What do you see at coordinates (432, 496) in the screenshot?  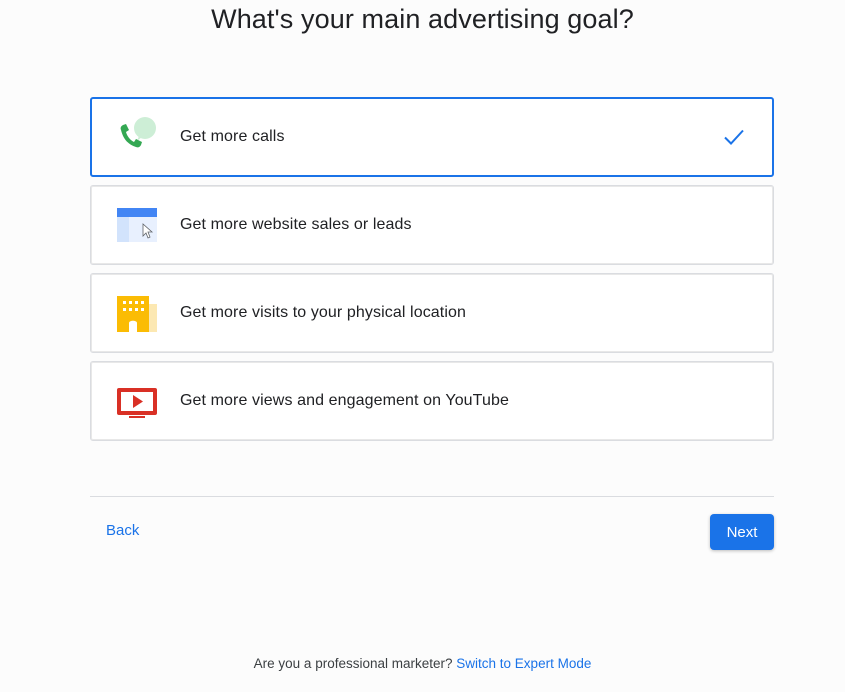 I see `divider` at bounding box center [432, 496].